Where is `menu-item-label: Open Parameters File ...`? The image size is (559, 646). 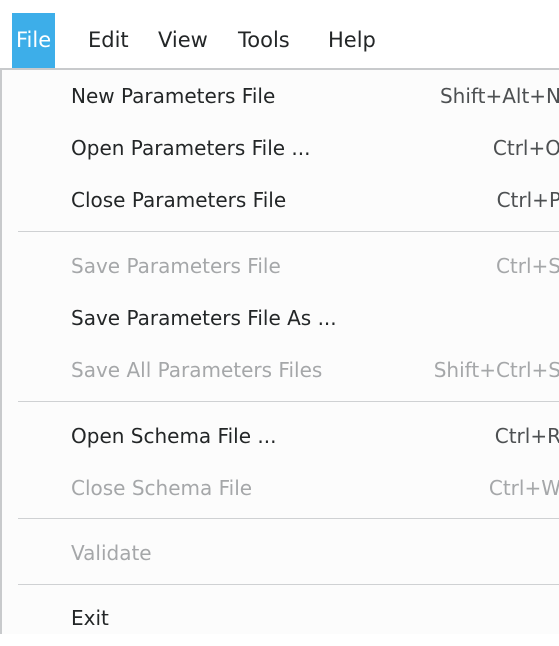
menu-item-label: Open Parameters File ... is located at coordinates (191, 148).